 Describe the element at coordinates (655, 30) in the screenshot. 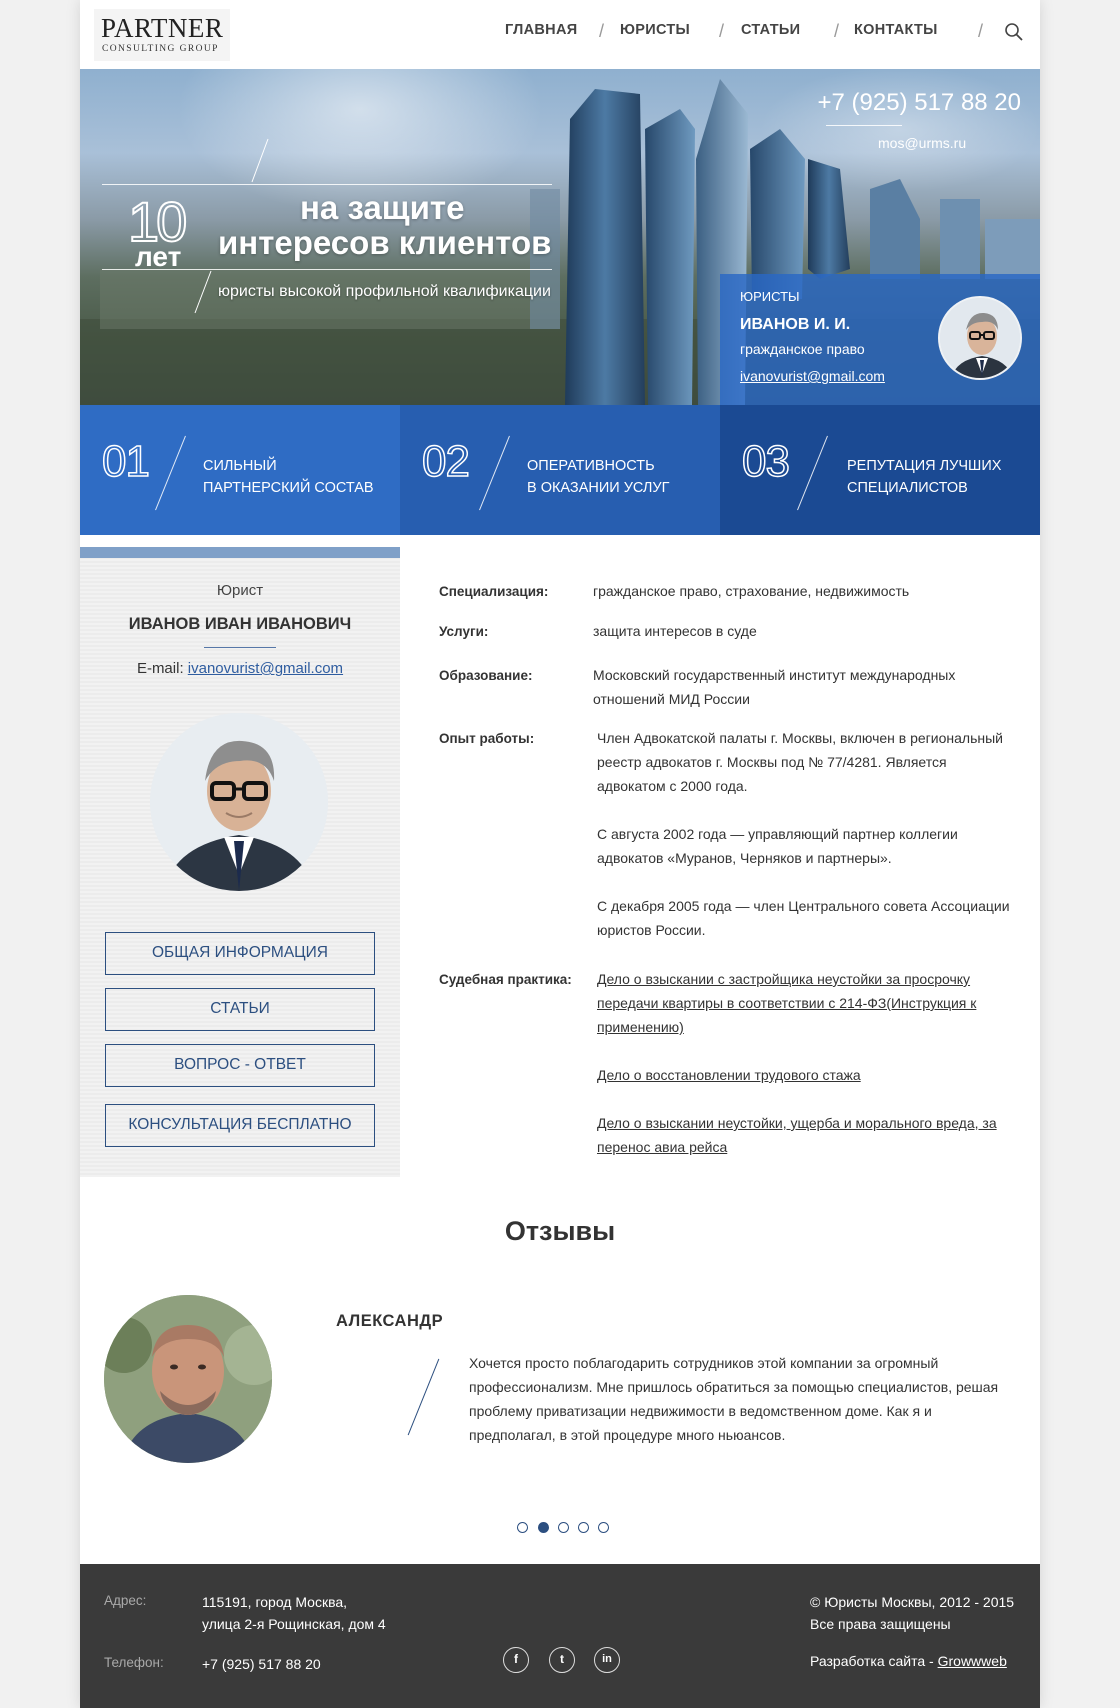

I see `nav-lawyers: ЮРИСТЫ` at that location.